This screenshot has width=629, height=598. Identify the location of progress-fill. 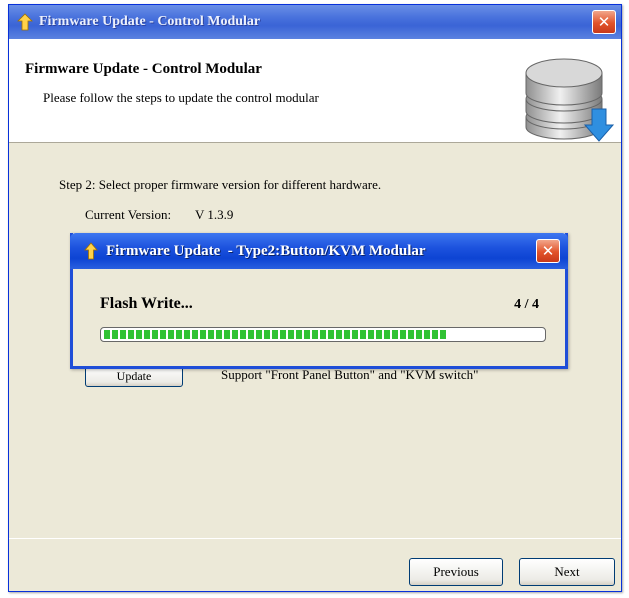
(275, 334).